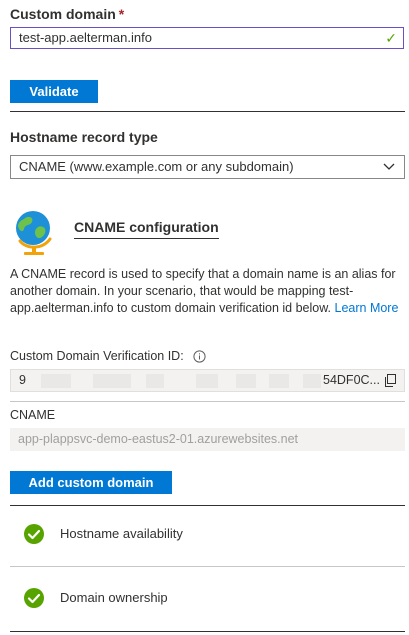 Image resolution: width=409 pixels, height=635 pixels. I want to click on valid-check-icon: ✓, so click(391, 38).